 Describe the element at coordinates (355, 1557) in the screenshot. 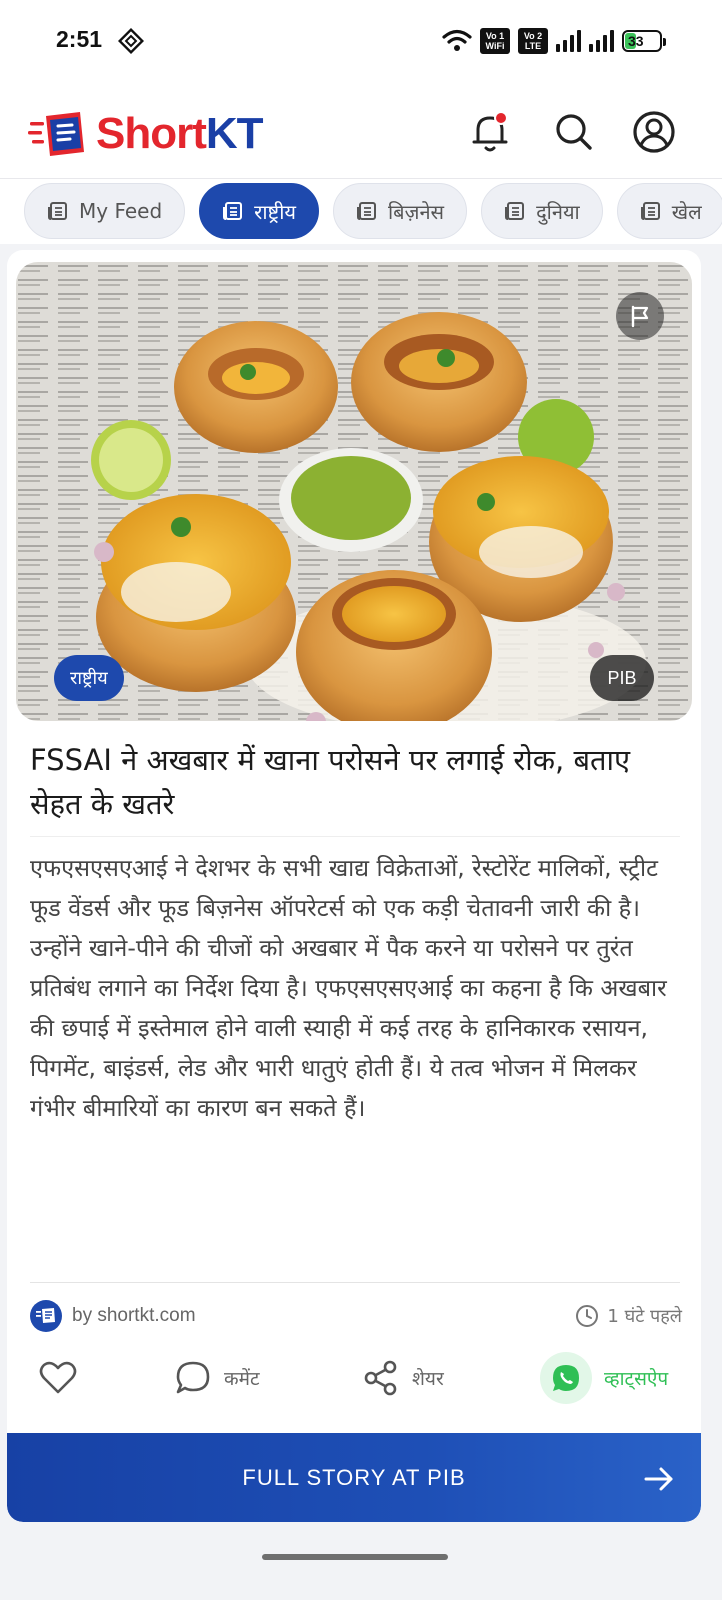

I see `home-indicator` at that location.